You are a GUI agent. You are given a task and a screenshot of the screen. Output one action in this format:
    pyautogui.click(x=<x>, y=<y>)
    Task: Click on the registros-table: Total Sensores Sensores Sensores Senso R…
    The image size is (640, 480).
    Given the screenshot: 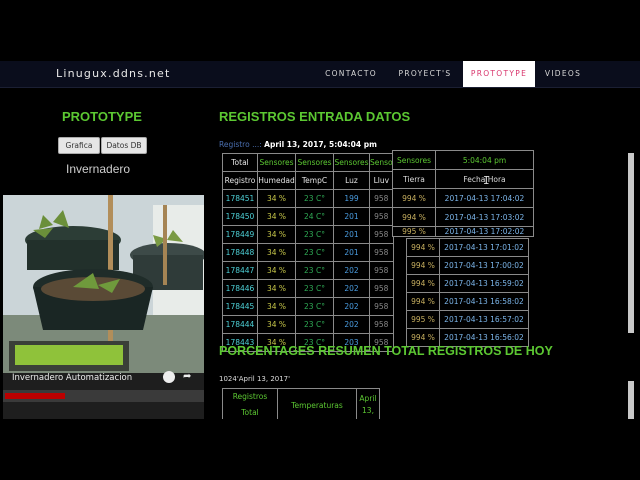 What is the action you would take?
    pyautogui.click(x=308, y=252)
    